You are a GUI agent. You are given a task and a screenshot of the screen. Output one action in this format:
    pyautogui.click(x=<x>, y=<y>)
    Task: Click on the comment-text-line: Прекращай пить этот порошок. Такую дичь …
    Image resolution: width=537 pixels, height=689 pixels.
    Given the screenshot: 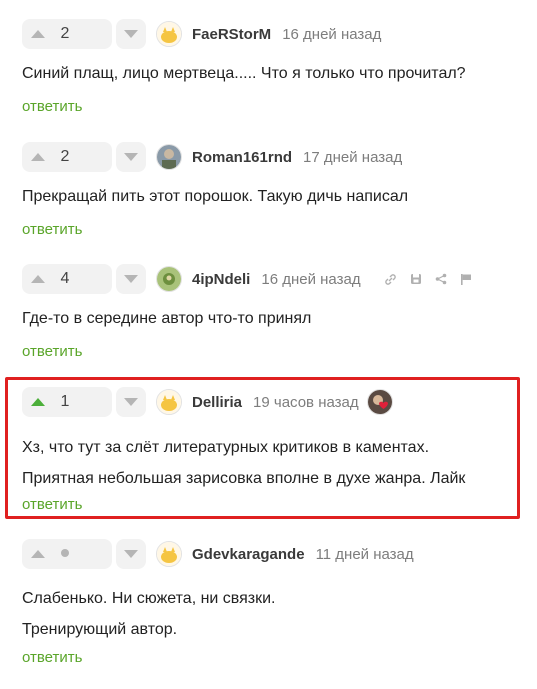 What is the action you would take?
    pyautogui.click(x=215, y=196)
    